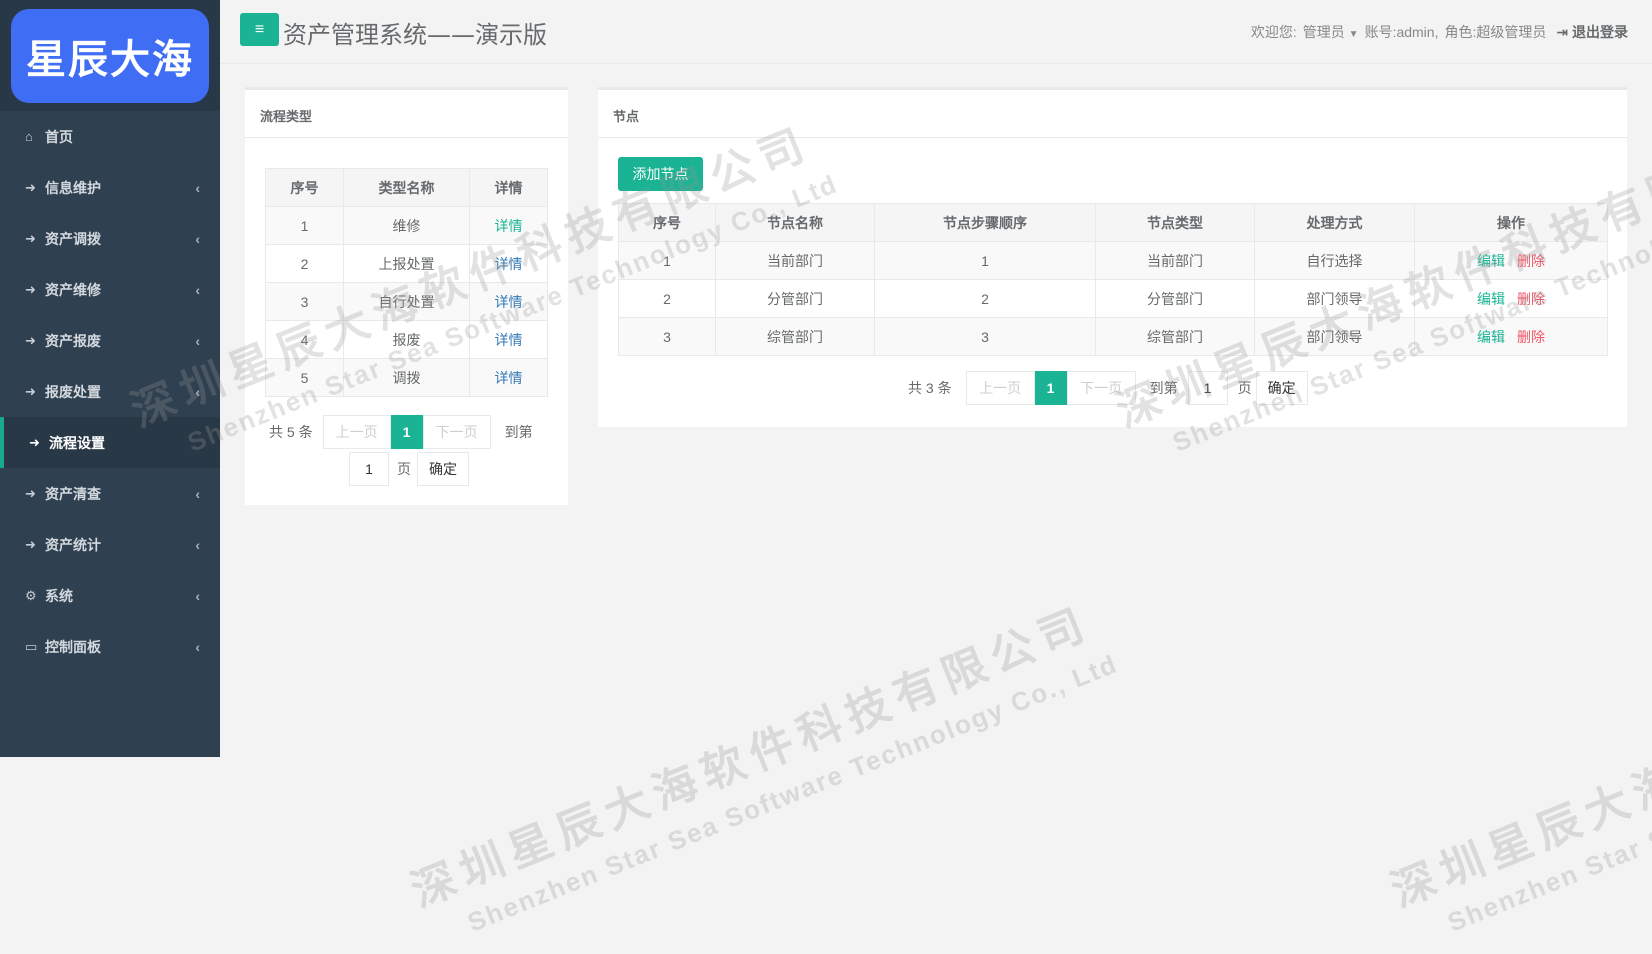 The width and height of the screenshot is (1652, 954). Describe the element at coordinates (508, 187) in the screenshot. I see `column-header: 详情` at that location.